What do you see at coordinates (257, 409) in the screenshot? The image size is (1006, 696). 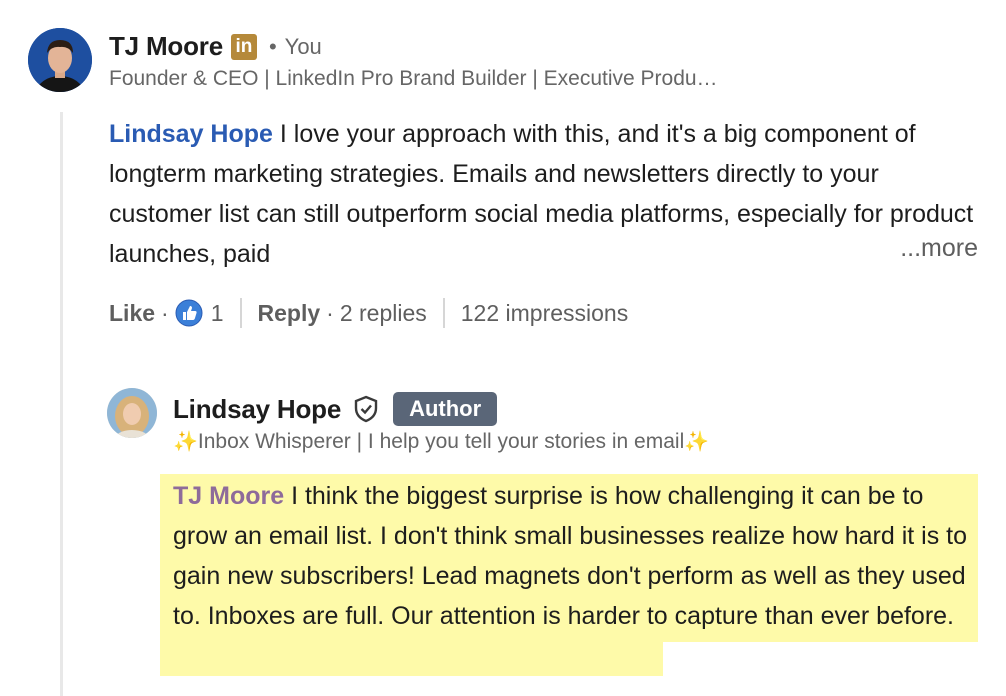 I see `reply-author-name: Lindsay Hope` at bounding box center [257, 409].